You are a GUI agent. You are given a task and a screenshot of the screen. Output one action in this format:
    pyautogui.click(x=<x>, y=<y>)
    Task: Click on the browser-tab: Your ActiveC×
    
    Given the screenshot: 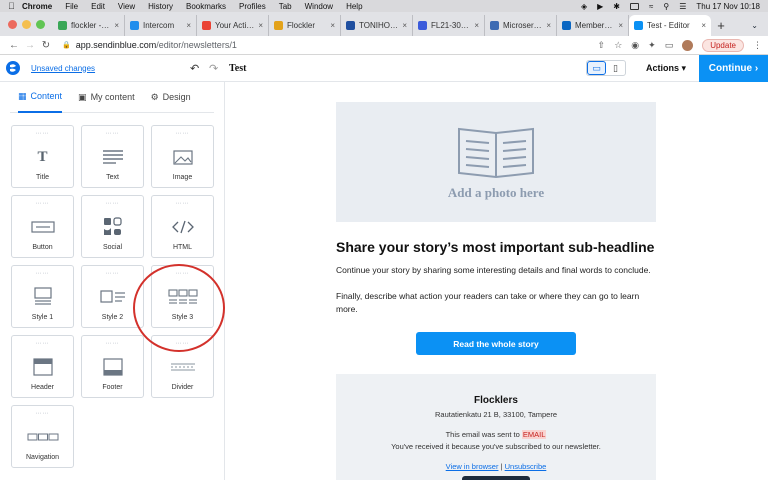 What is the action you would take?
    pyautogui.click(x=233, y=25)
    